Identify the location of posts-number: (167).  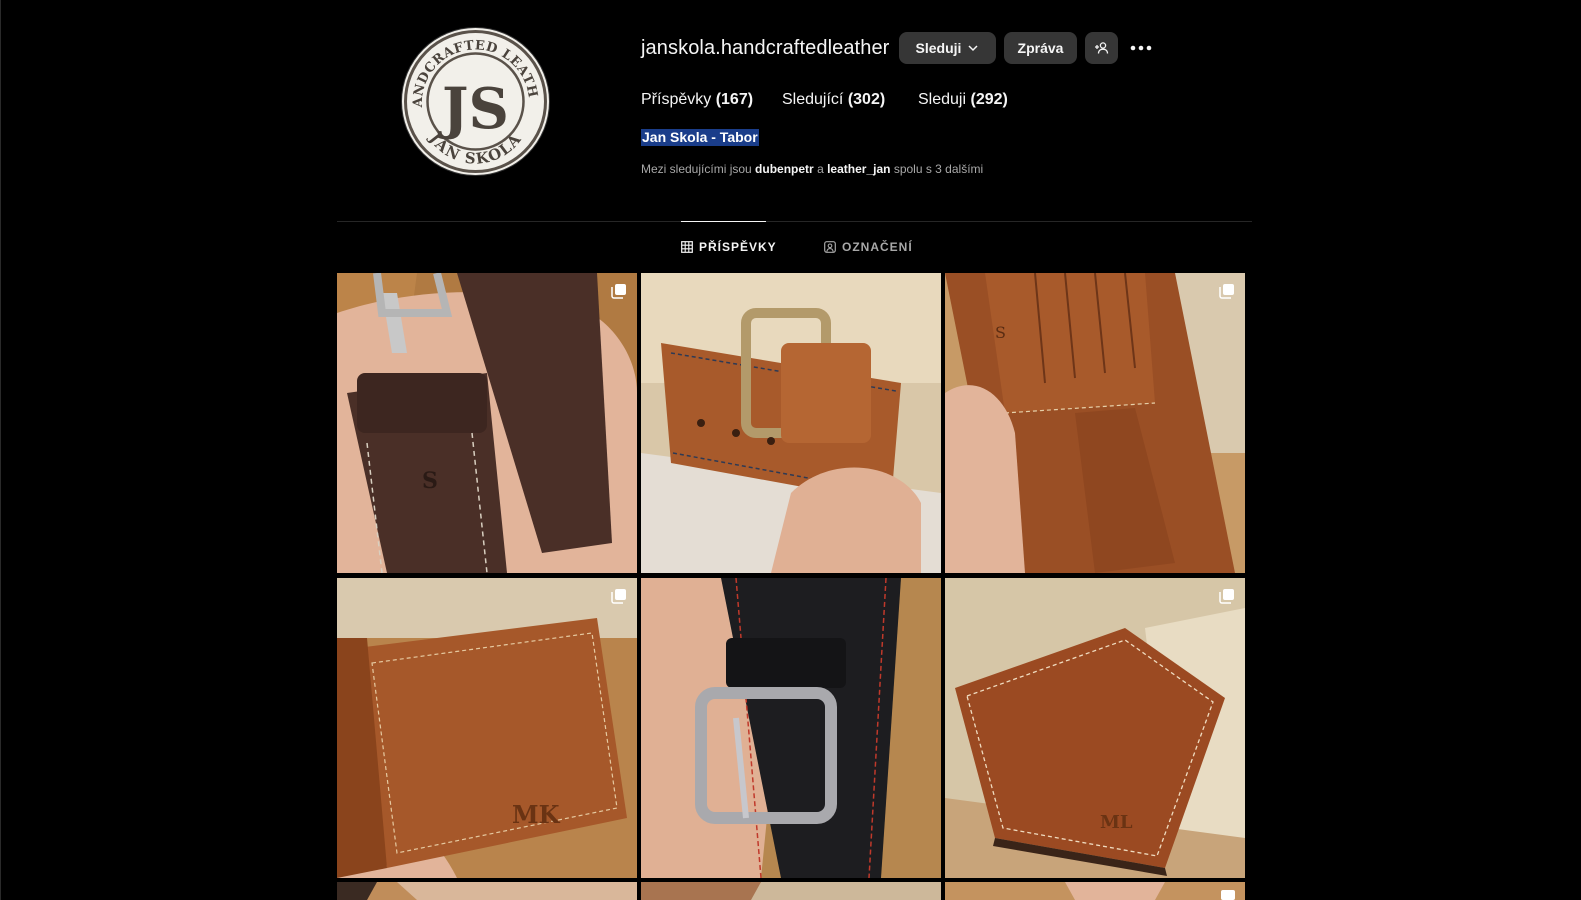
(734, 99).